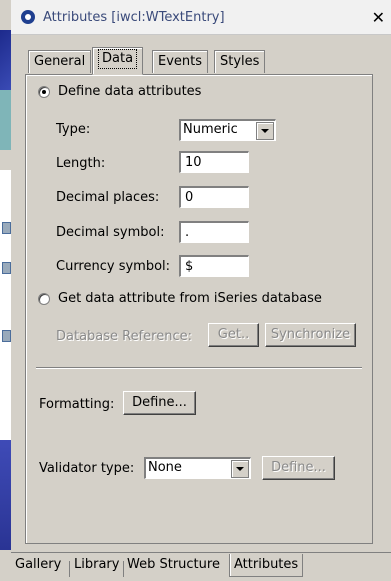 Image resolution: width=391 pixels, height=581 pixels. I want to click on attributes-view-icon, so click(28, 17).